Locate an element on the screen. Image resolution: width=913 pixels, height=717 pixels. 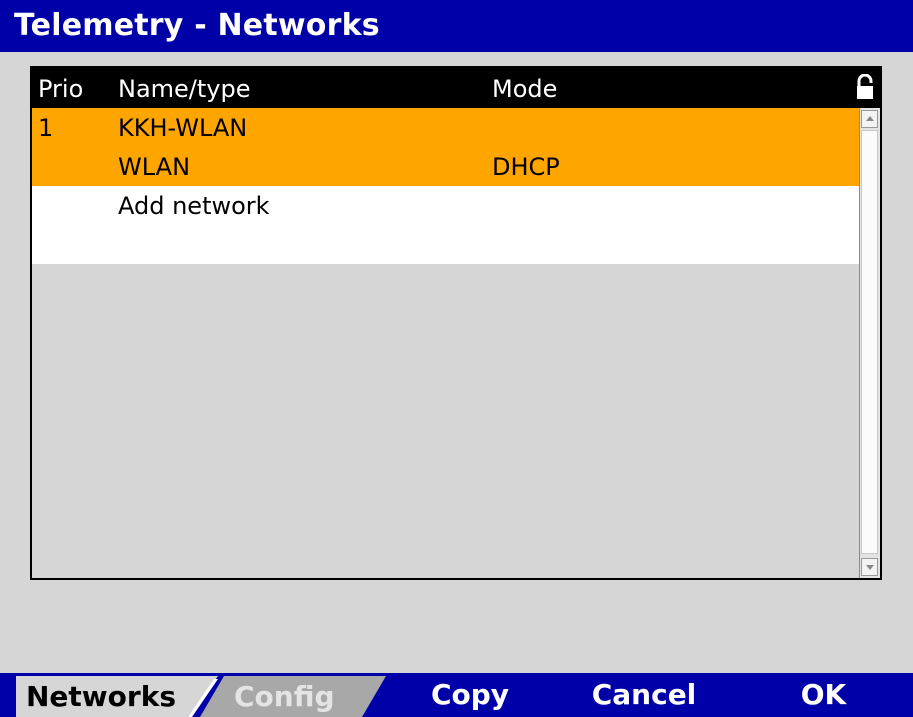
tab-config: Config is located at coordinates (287, 696).